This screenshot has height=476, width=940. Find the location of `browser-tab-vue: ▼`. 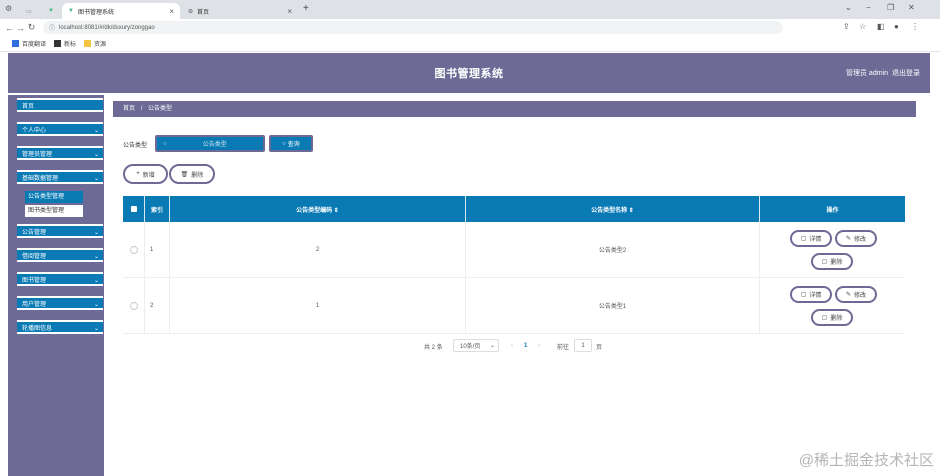

browser-tab-vue: ▼ is located at coordinates (51, 11).